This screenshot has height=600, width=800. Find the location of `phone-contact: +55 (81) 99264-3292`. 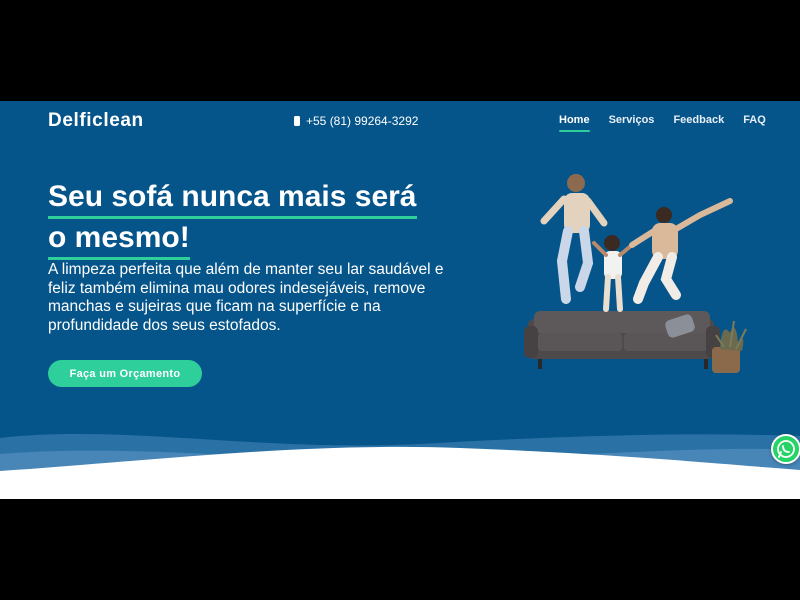

phone-contact: +55 (81) 99264-3292 is located at coordinates (356, 121).